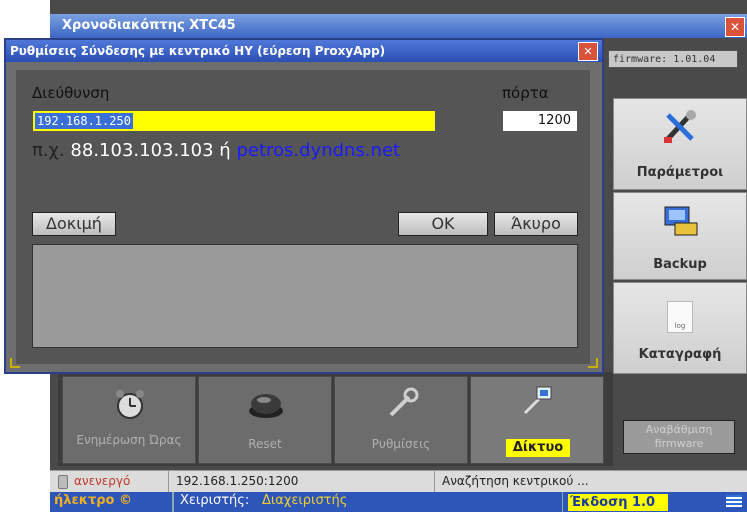 The image size is (747, 512). Describe the element at coordinates (401, 420) in the screenshot. I see `settings-button: Ρυθμίσεις` at that location.